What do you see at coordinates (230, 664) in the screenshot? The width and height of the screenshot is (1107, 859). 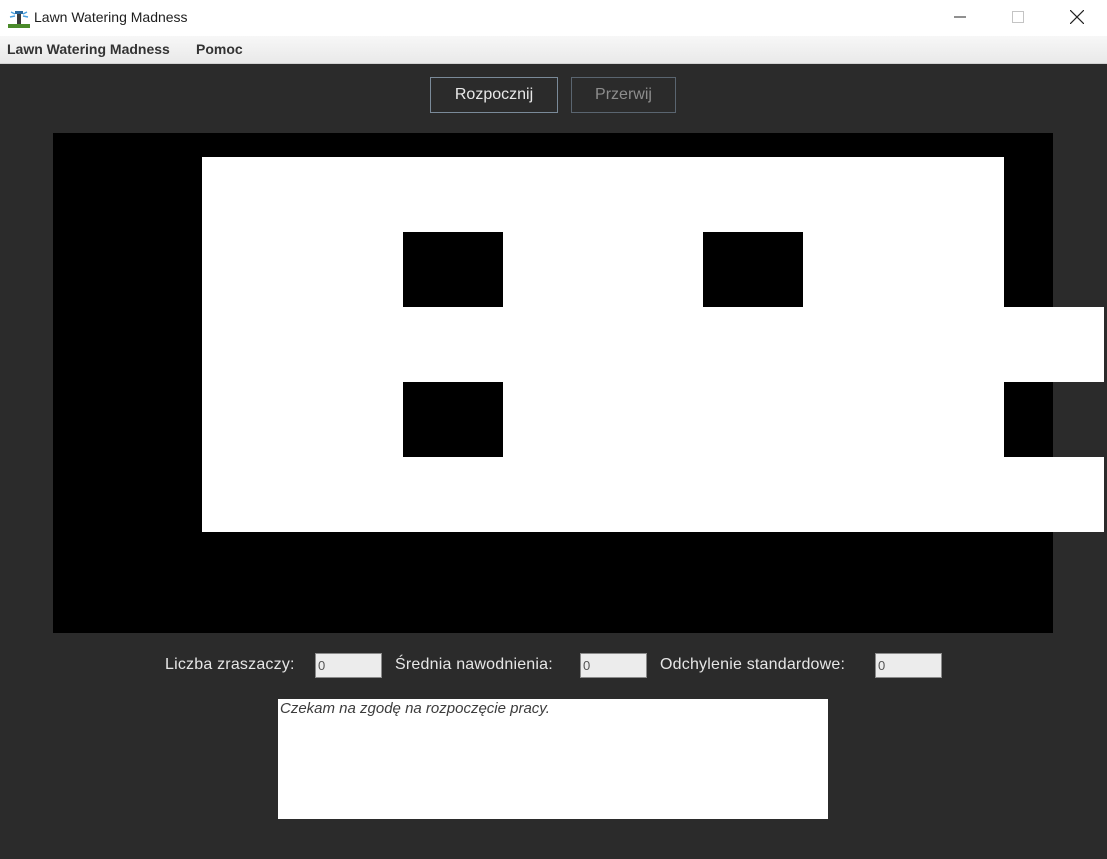 I see `sprinklers-count-label: Liczba zraszaczy:` at bounding box center [230, 664].